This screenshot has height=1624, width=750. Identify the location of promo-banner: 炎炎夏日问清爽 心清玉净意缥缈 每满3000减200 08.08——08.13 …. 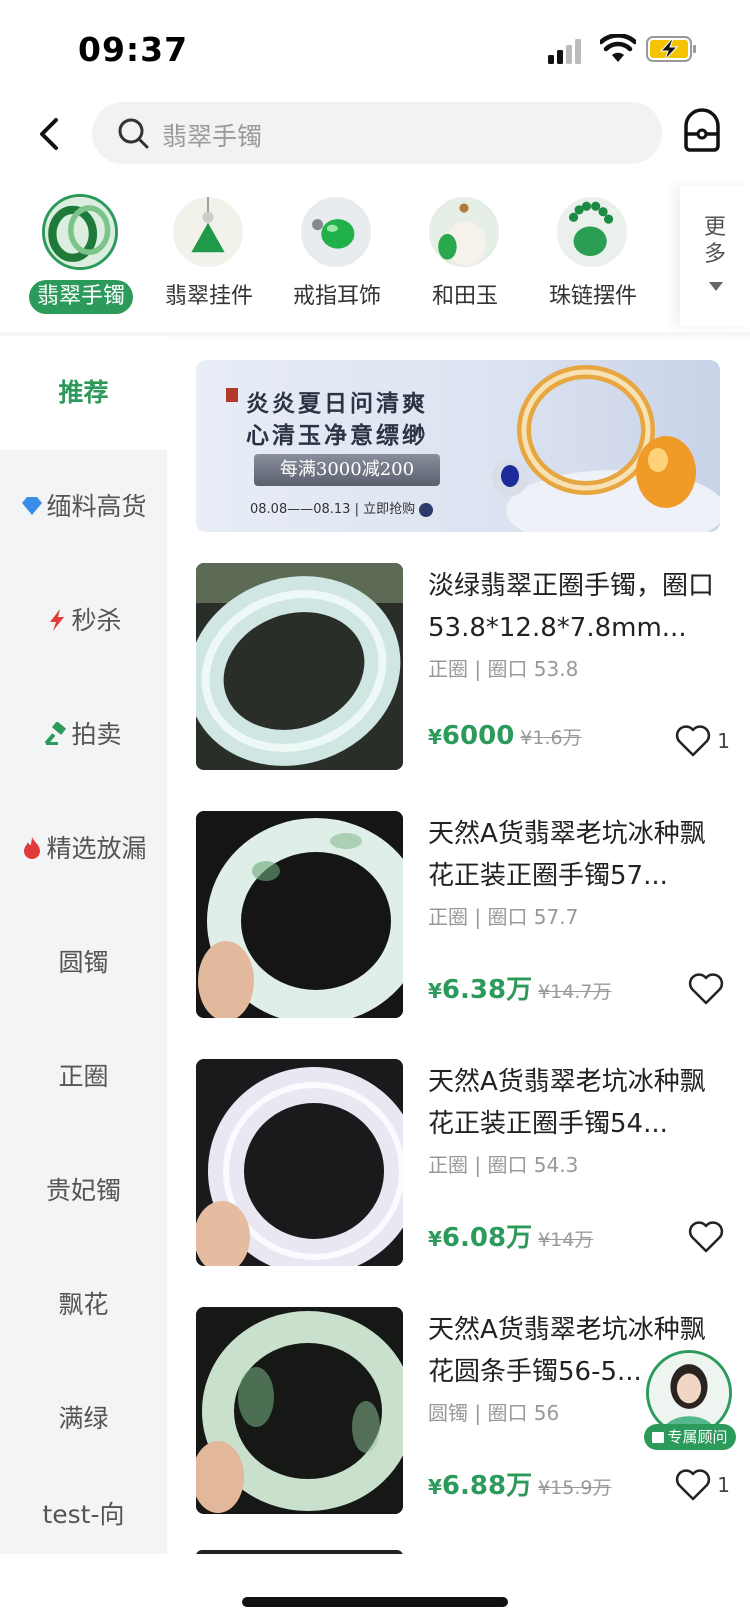
(458, 446).